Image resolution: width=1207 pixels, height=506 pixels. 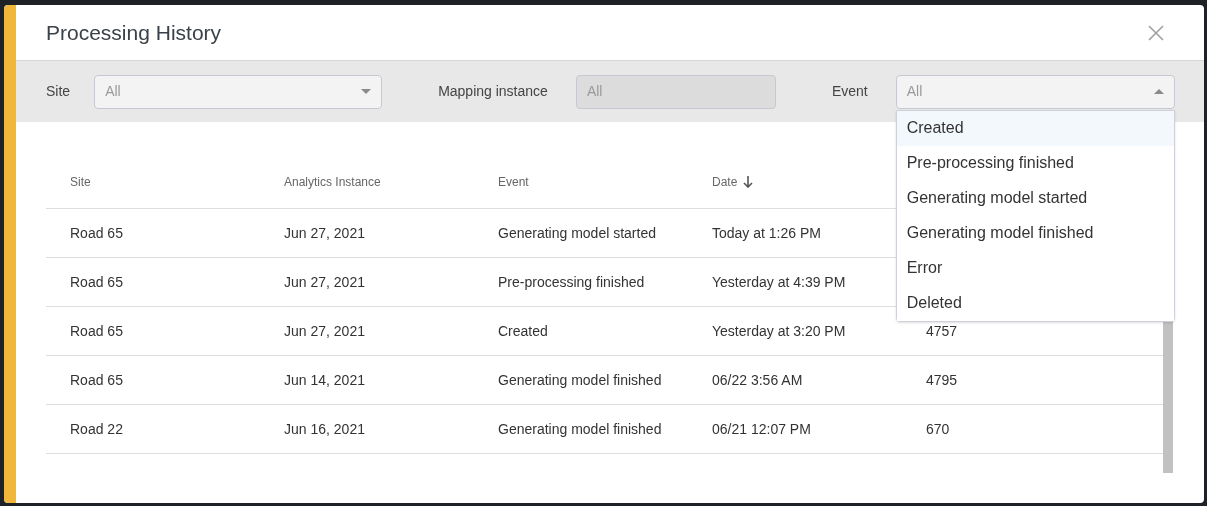 I want to click on dropdown-option: Generating model finished, so click(x=1035, y=233).